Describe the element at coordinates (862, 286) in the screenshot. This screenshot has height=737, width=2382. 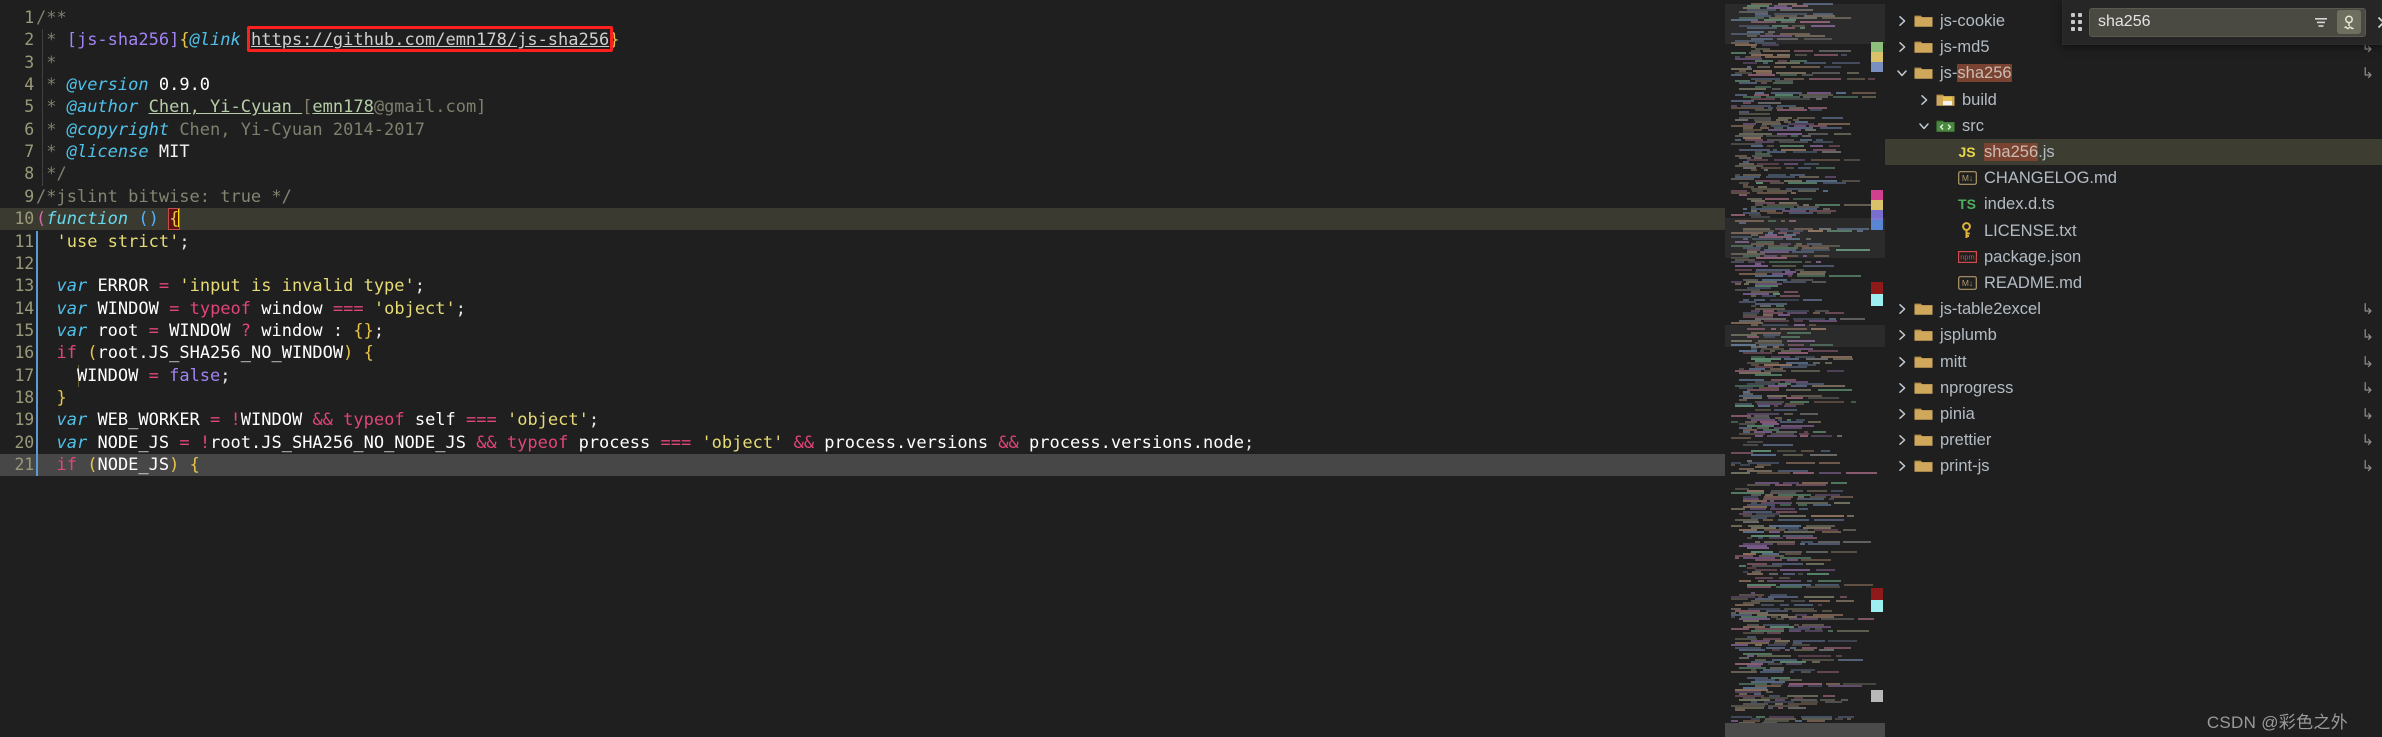
I see `code-line: 13 var ERROR = 'input is invalid type';` at that location.